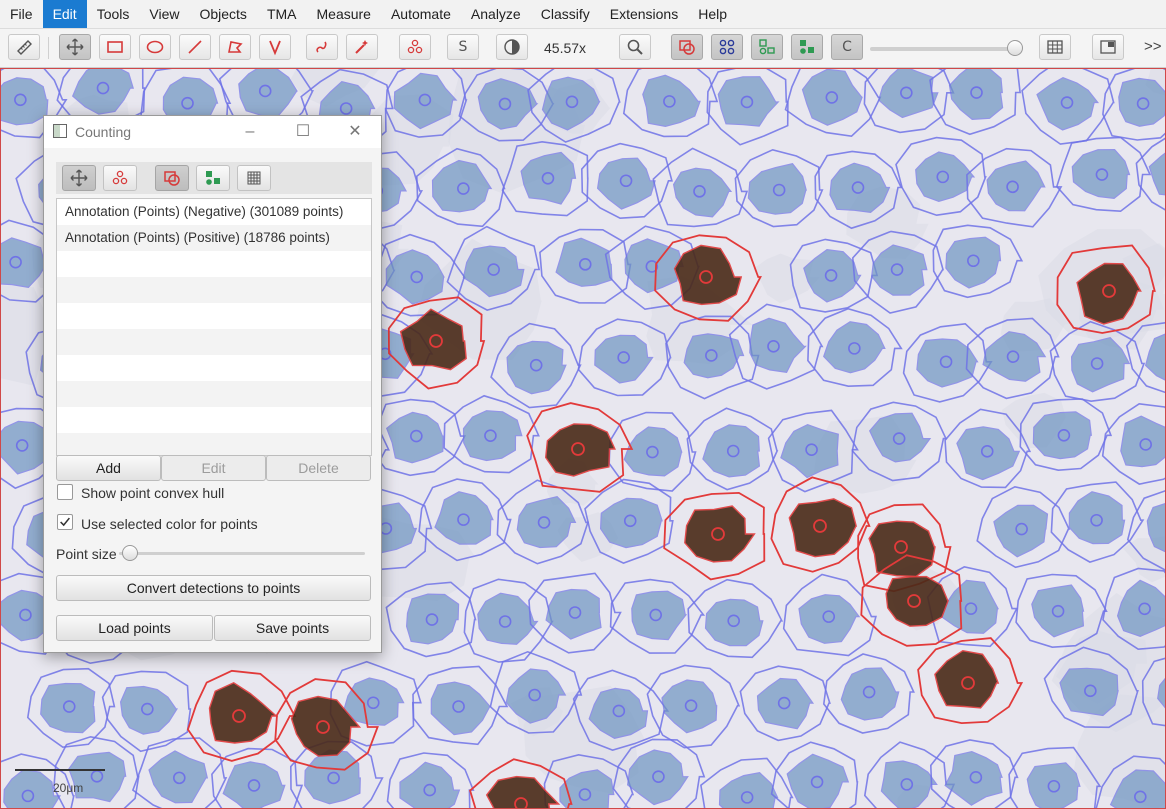  Describe the element at coordinates (130, 553) in the screenshot. I see `point-size-slider-thumb` at that location.